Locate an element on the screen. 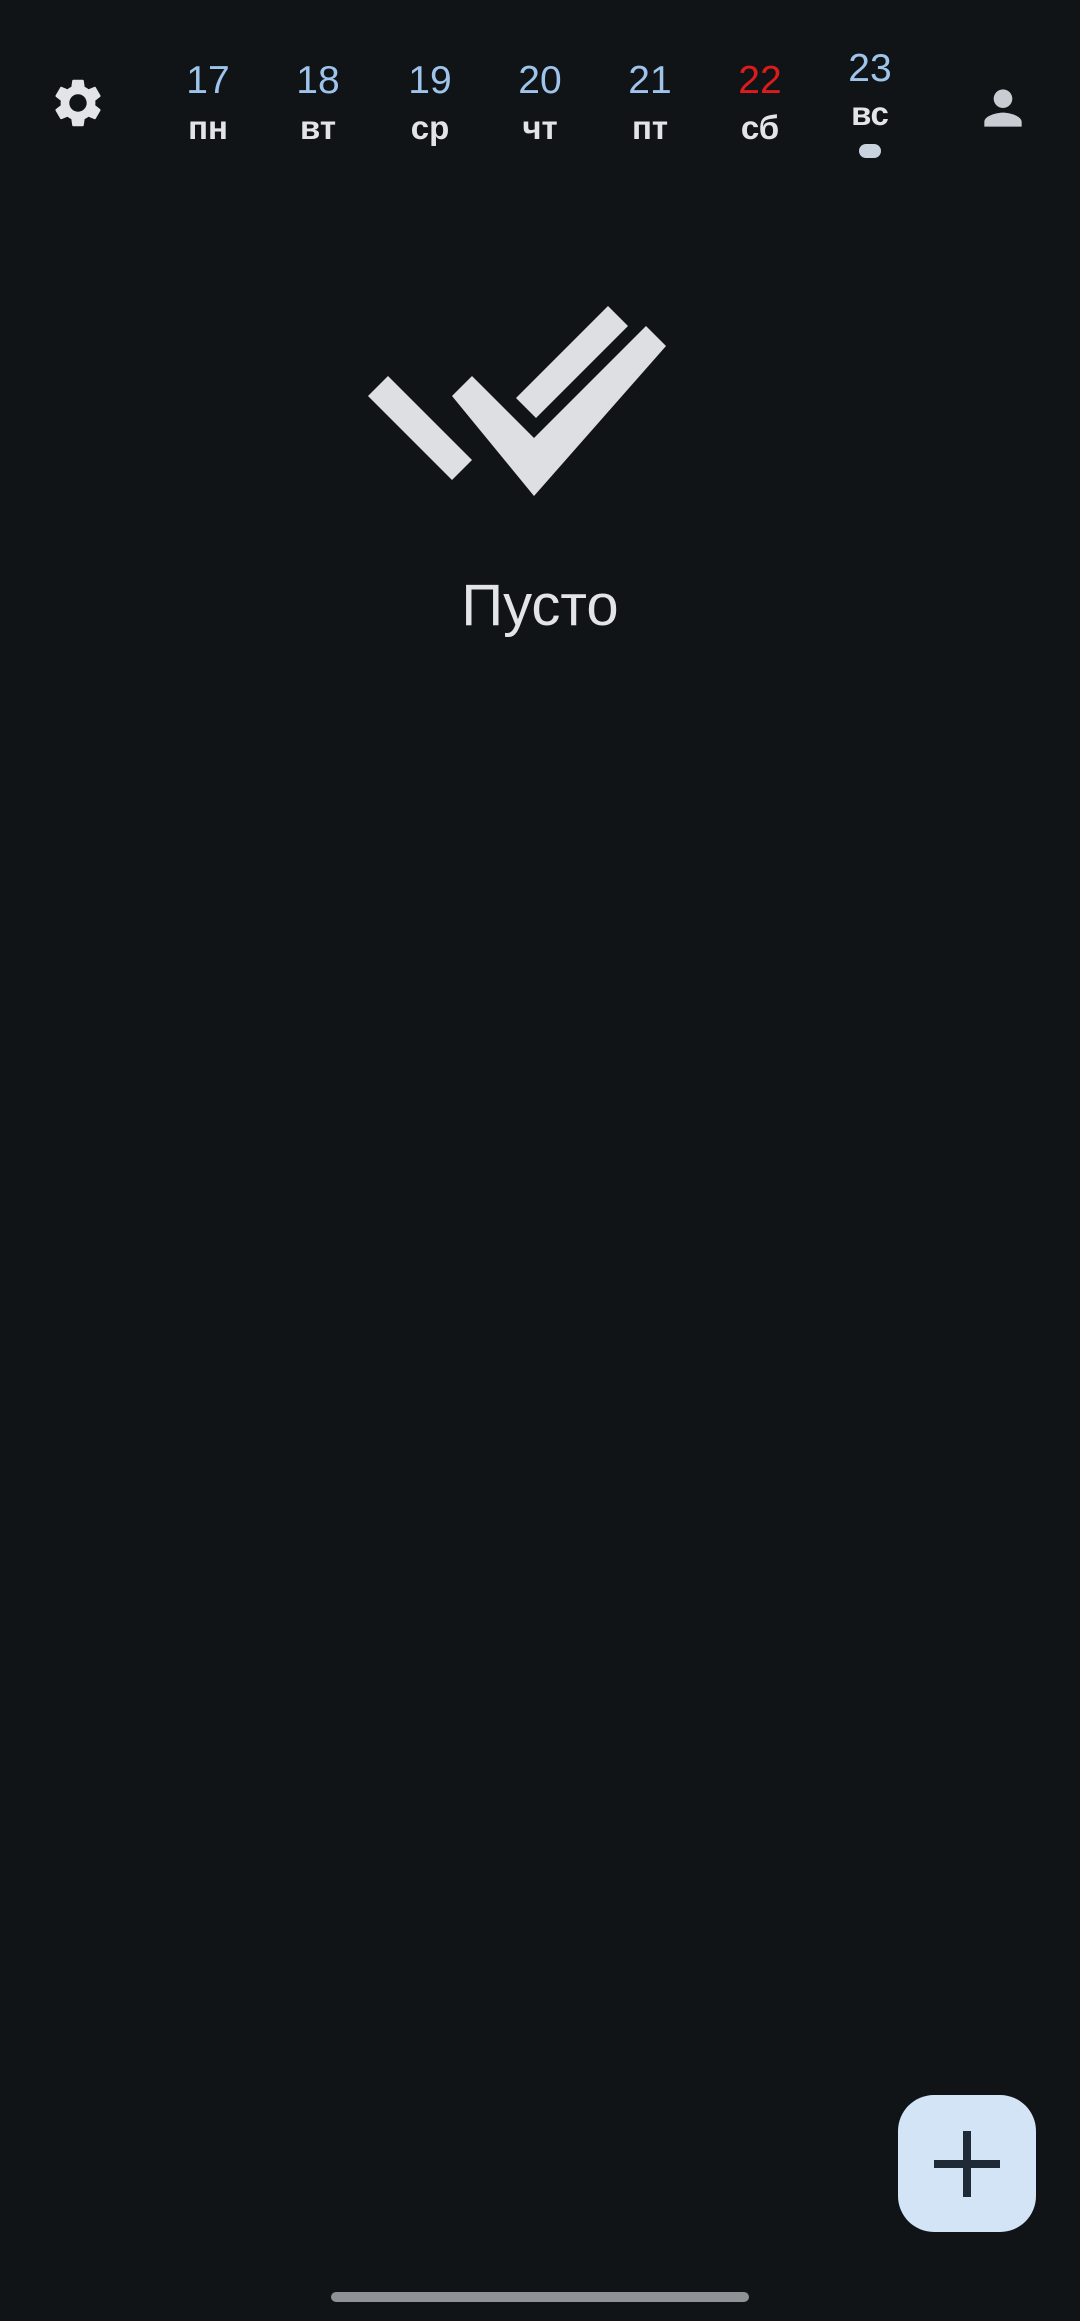  selected-day-indicator is located at coordinates (870, 151).